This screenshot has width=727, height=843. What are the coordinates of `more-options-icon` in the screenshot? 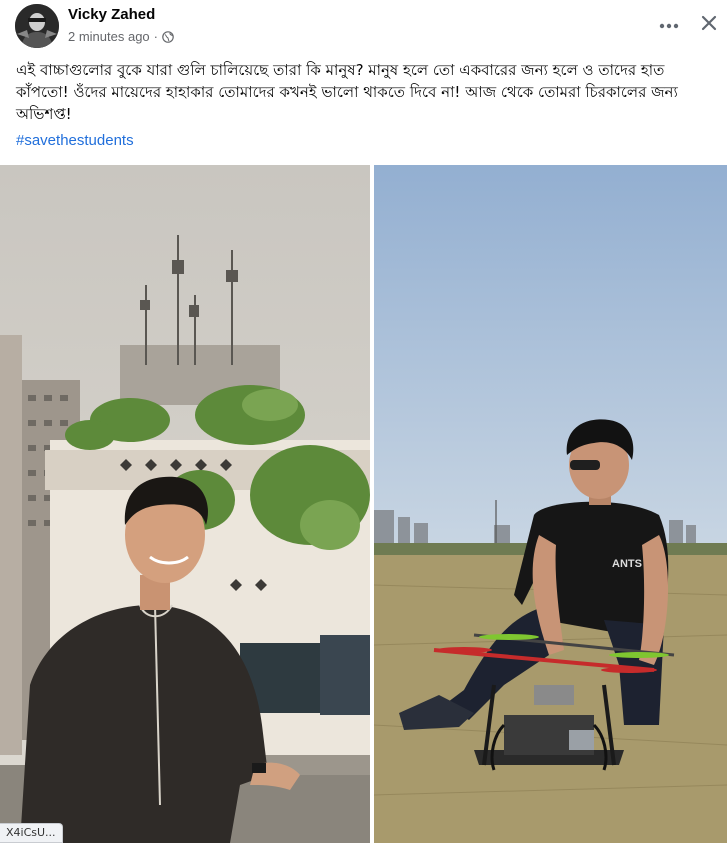 It's located at (669, 25).